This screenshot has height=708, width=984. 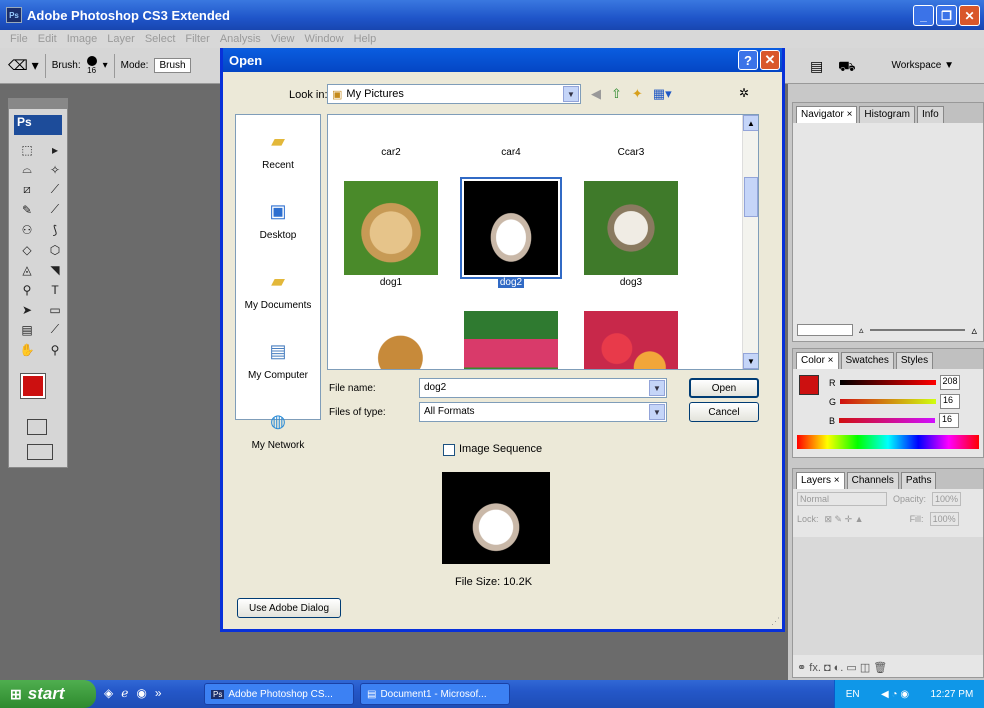 What do you see at coordinates (923, 15) in the screenshot?
I see `minimize-button: _` at bounding box center [923, 15].